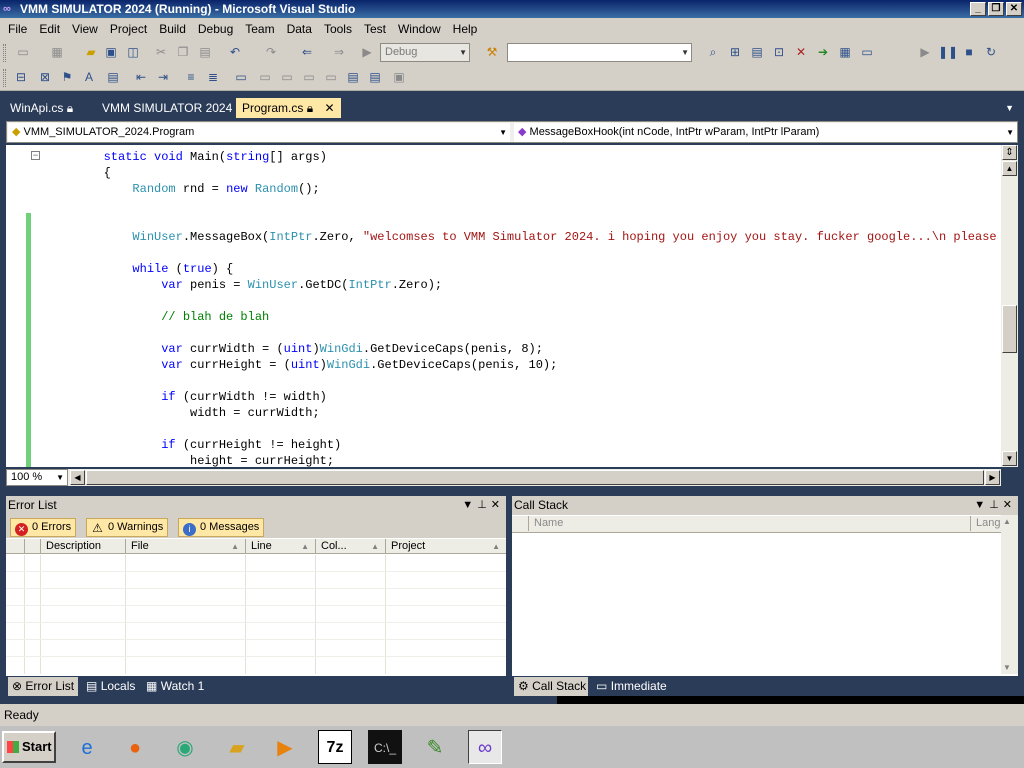  Describe the element at coordinates (465, 29) in the screenshot. I see `menu-help: Help` at that location.